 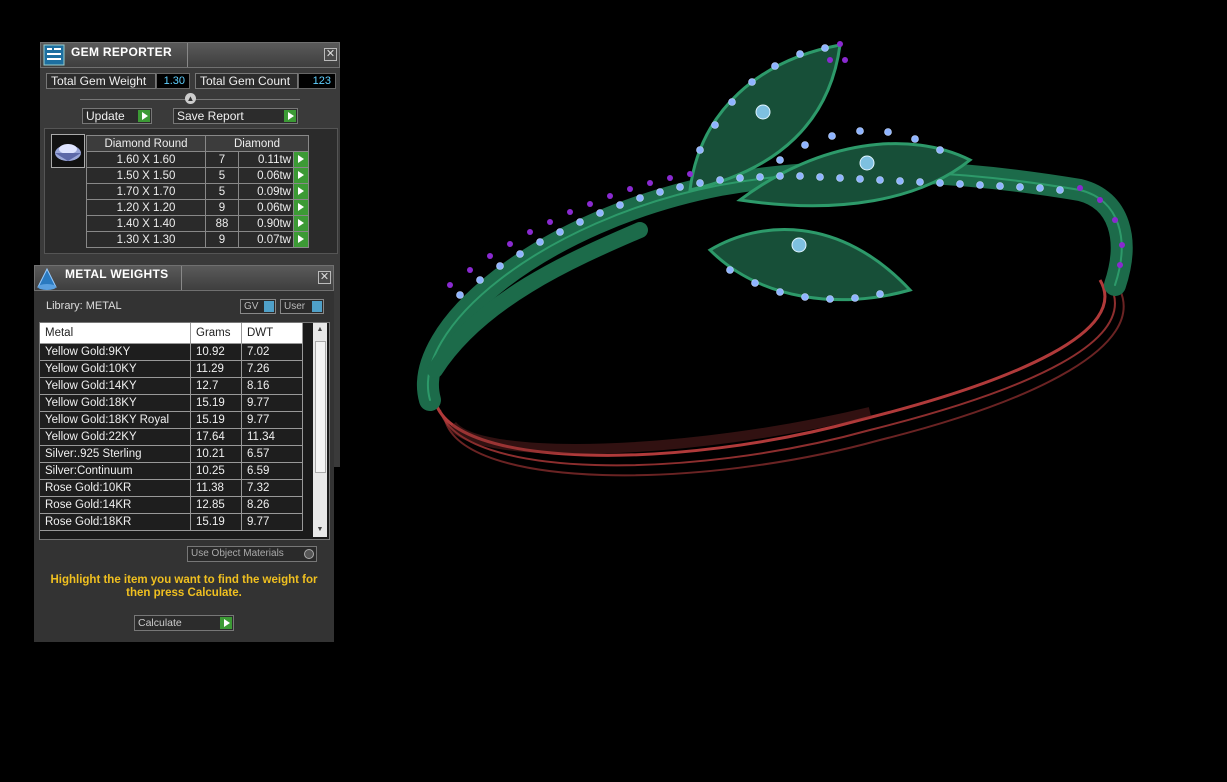 I want to click on calculate-button: Calculate, so click(x=184, y=623).